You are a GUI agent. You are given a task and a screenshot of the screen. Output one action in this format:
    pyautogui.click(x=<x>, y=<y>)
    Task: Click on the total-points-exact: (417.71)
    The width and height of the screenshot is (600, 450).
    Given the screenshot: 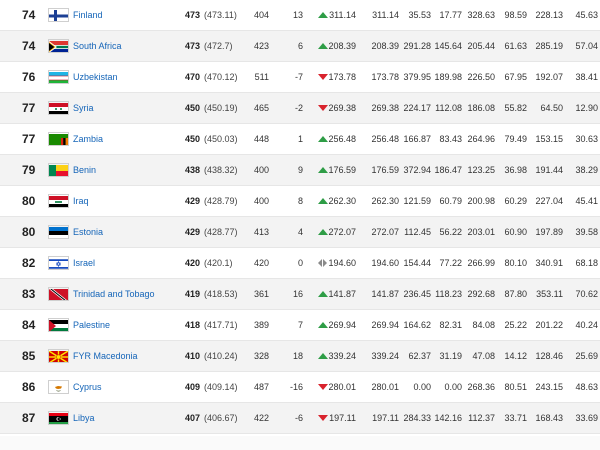 What is the action you would take?
    pyautogui.click(x=221, y=325)
    